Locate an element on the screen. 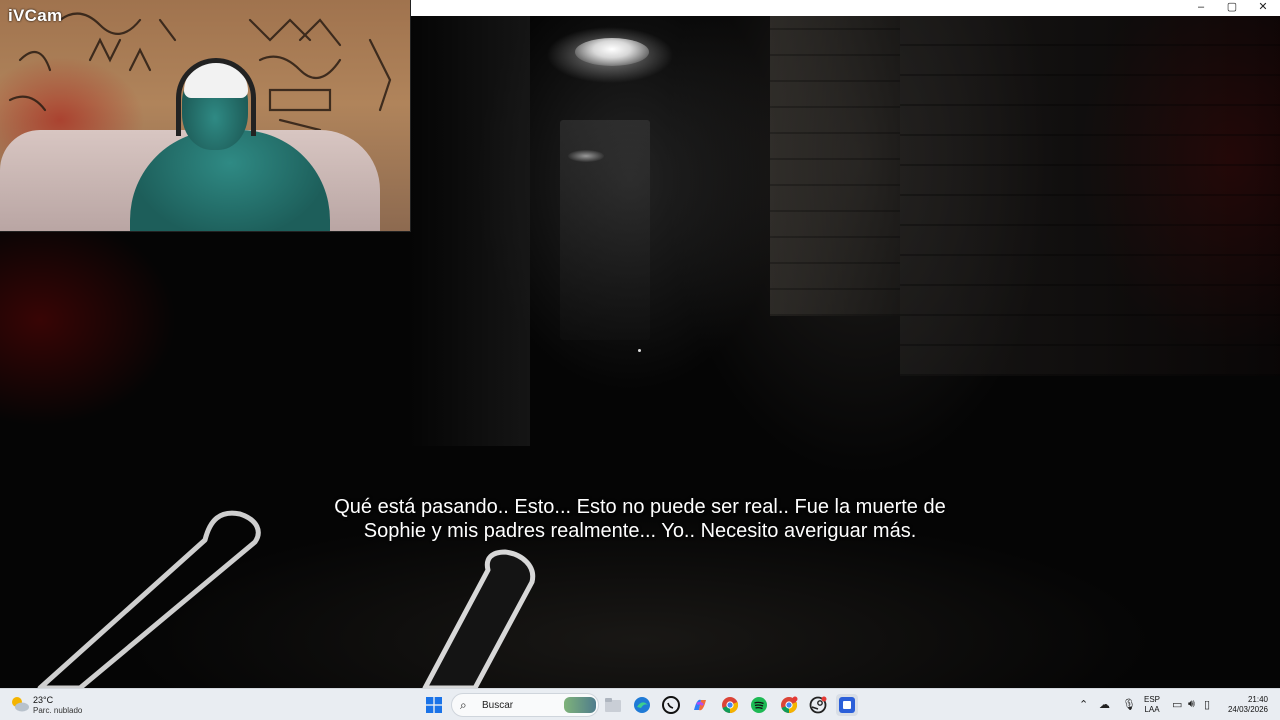 The width and height of the screenshot is (1280, 720). whatsapp-button is located at coordinates (671, 705).